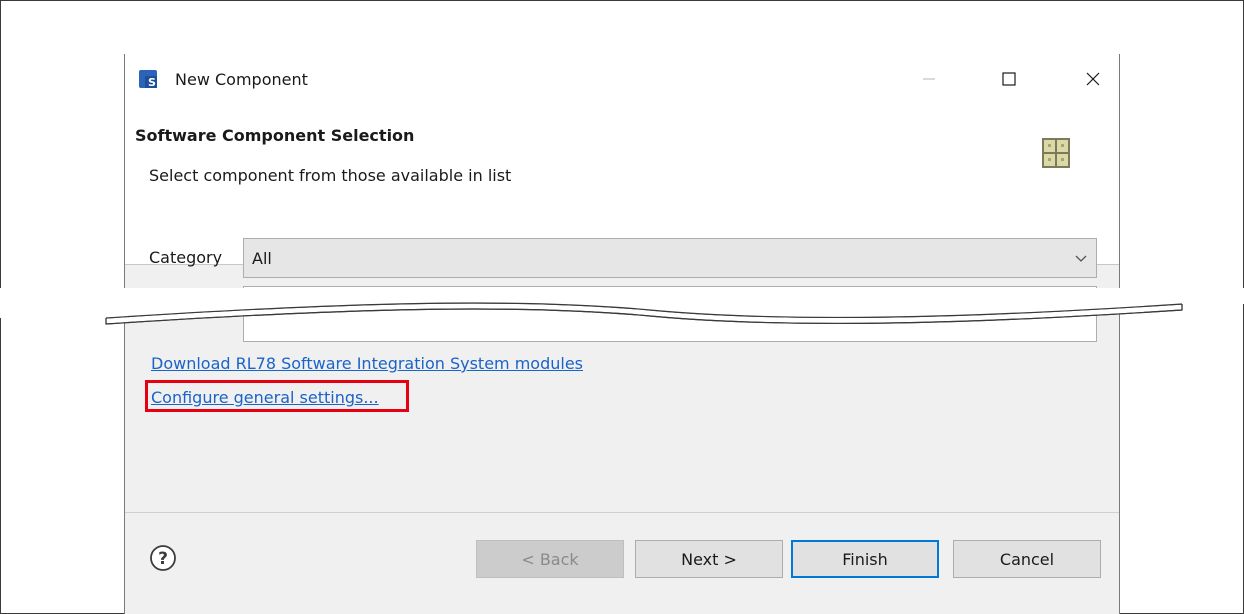 Image resolution: width=1244 pixels, height=614 pixels. I want to click on next-button: Next >, so click(709, 559).